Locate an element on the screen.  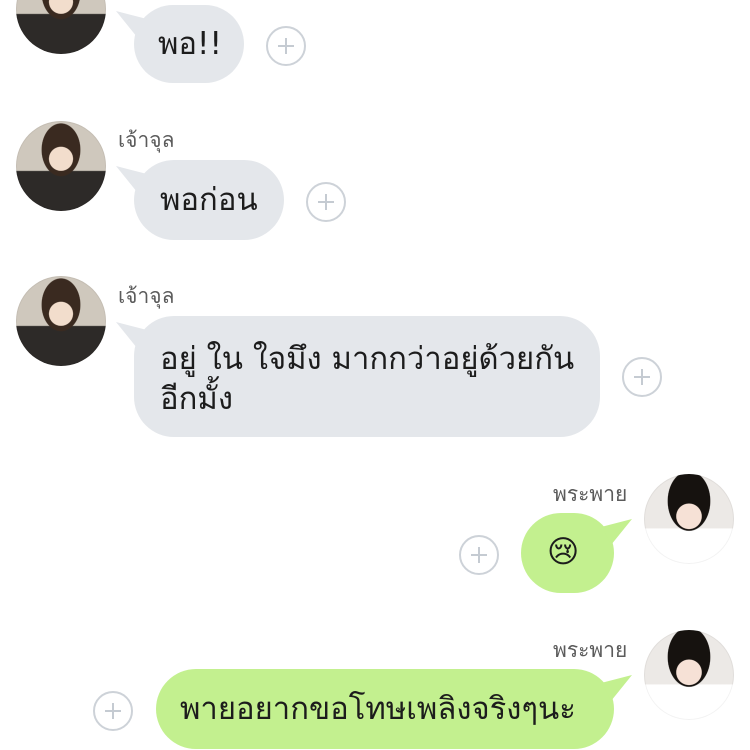
message-text-line: อีกมั้ง is located at coordinates (196, 399).